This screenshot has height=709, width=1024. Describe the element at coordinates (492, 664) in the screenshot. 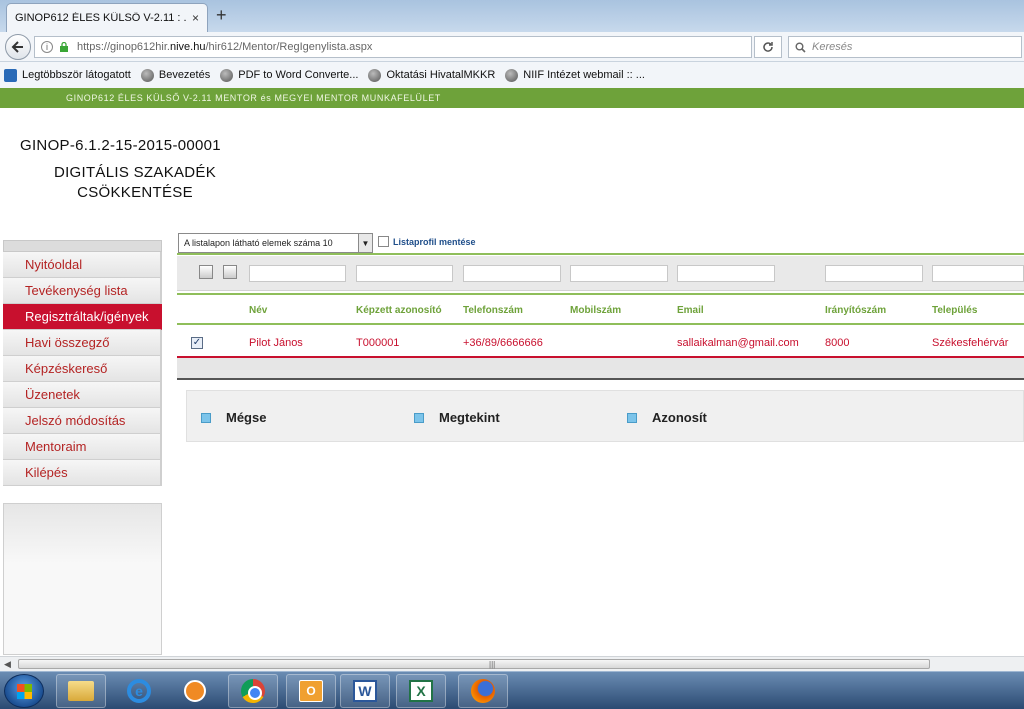

I see `grip-icon: |||` at that location.